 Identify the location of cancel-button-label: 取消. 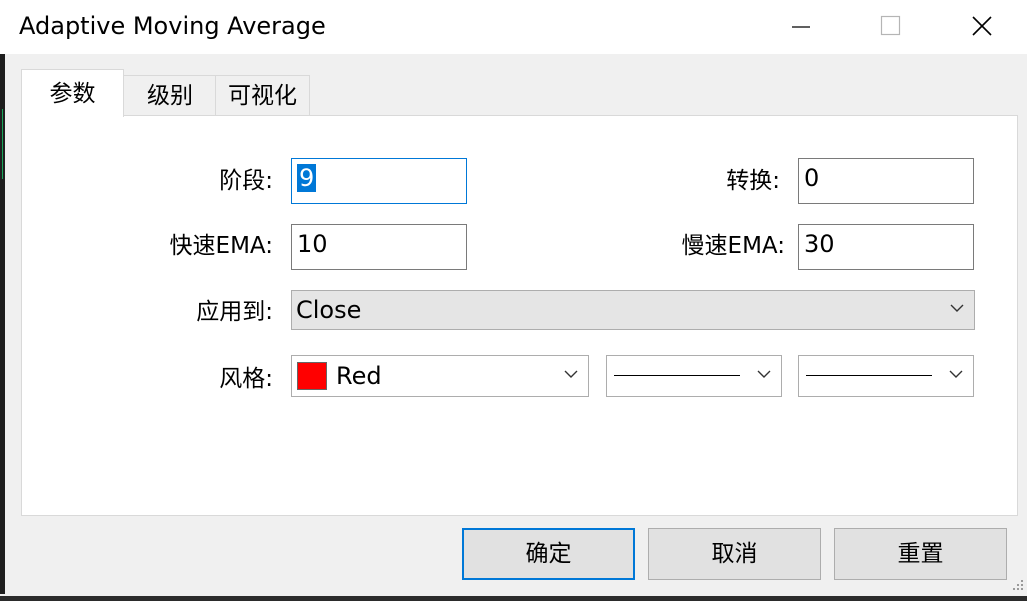
(734, 554).